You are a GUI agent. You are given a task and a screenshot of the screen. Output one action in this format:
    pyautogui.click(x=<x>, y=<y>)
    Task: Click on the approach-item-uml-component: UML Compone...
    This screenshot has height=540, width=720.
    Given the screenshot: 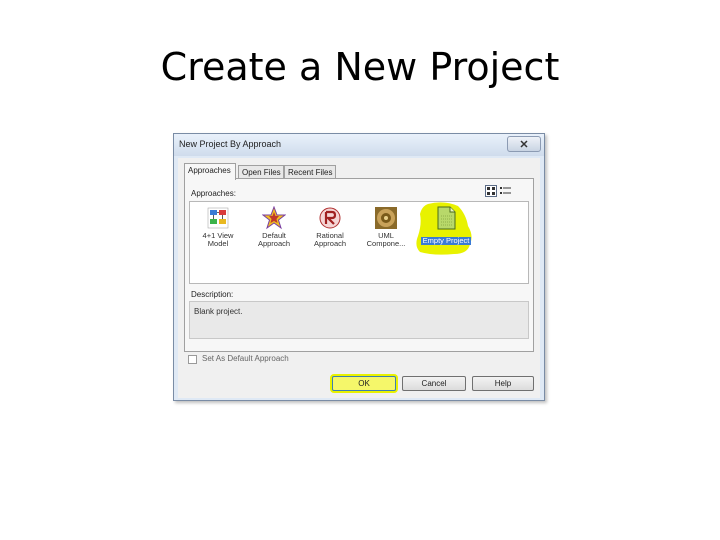 What is the action you would take?
    pyautogui.click(x=386, y=231)
    